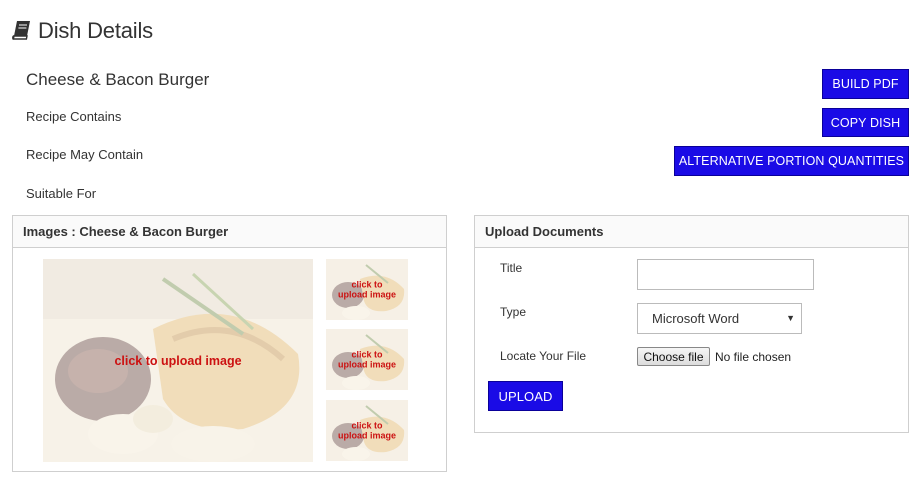 This screenshot has width=923, height=501. What do you see at coordinates (513, 312) in the screenshot?
I see `type-label: Type` at bounding box center [513, 312].